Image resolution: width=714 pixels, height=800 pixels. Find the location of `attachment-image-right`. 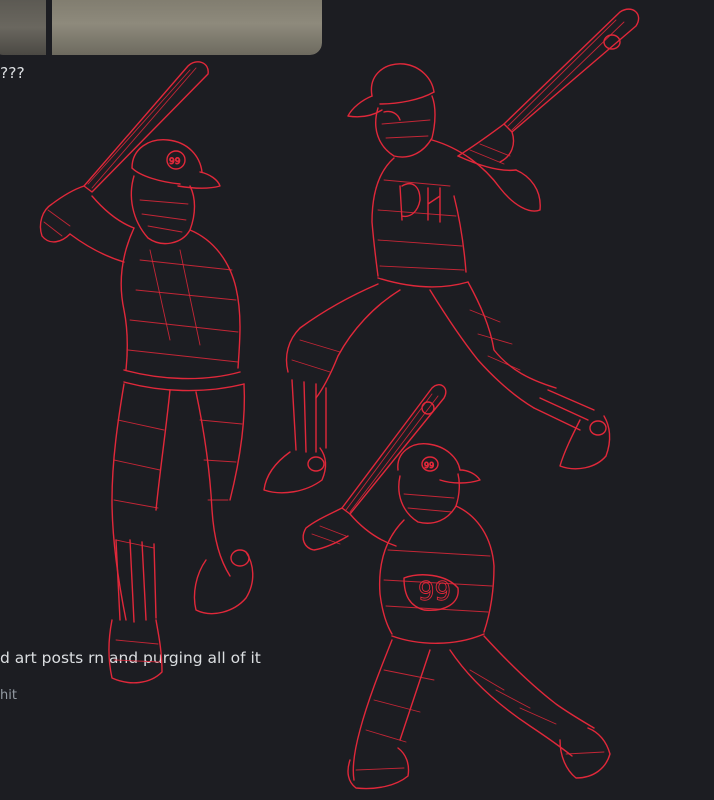

attachment-image-right is located at coordinates (187, 27).